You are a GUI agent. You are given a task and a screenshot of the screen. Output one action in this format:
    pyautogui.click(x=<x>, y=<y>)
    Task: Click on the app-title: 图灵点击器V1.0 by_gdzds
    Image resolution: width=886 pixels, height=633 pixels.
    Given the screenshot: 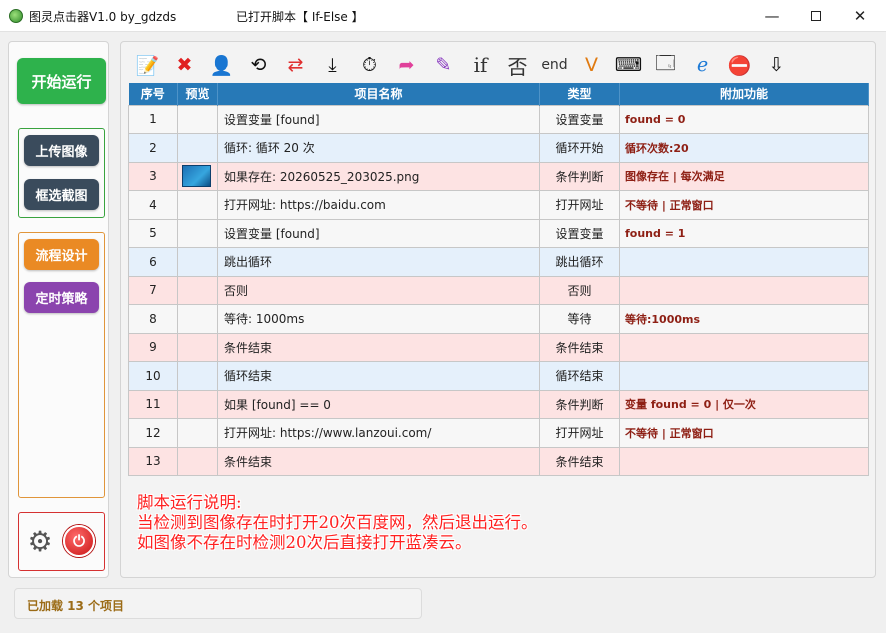 What is the action you would take?
    pyautogui.click(x=103, y=17)
    